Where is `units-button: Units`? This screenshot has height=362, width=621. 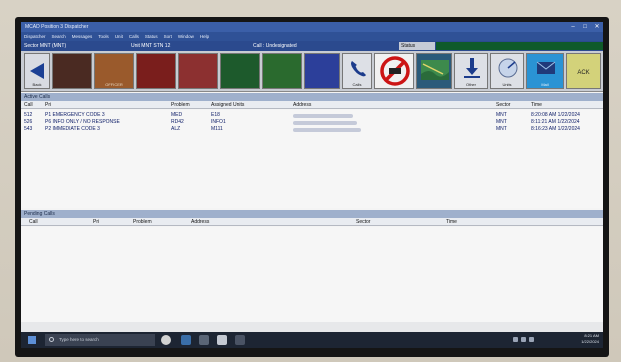 units-button: Units is located at coordinates (507, 71).